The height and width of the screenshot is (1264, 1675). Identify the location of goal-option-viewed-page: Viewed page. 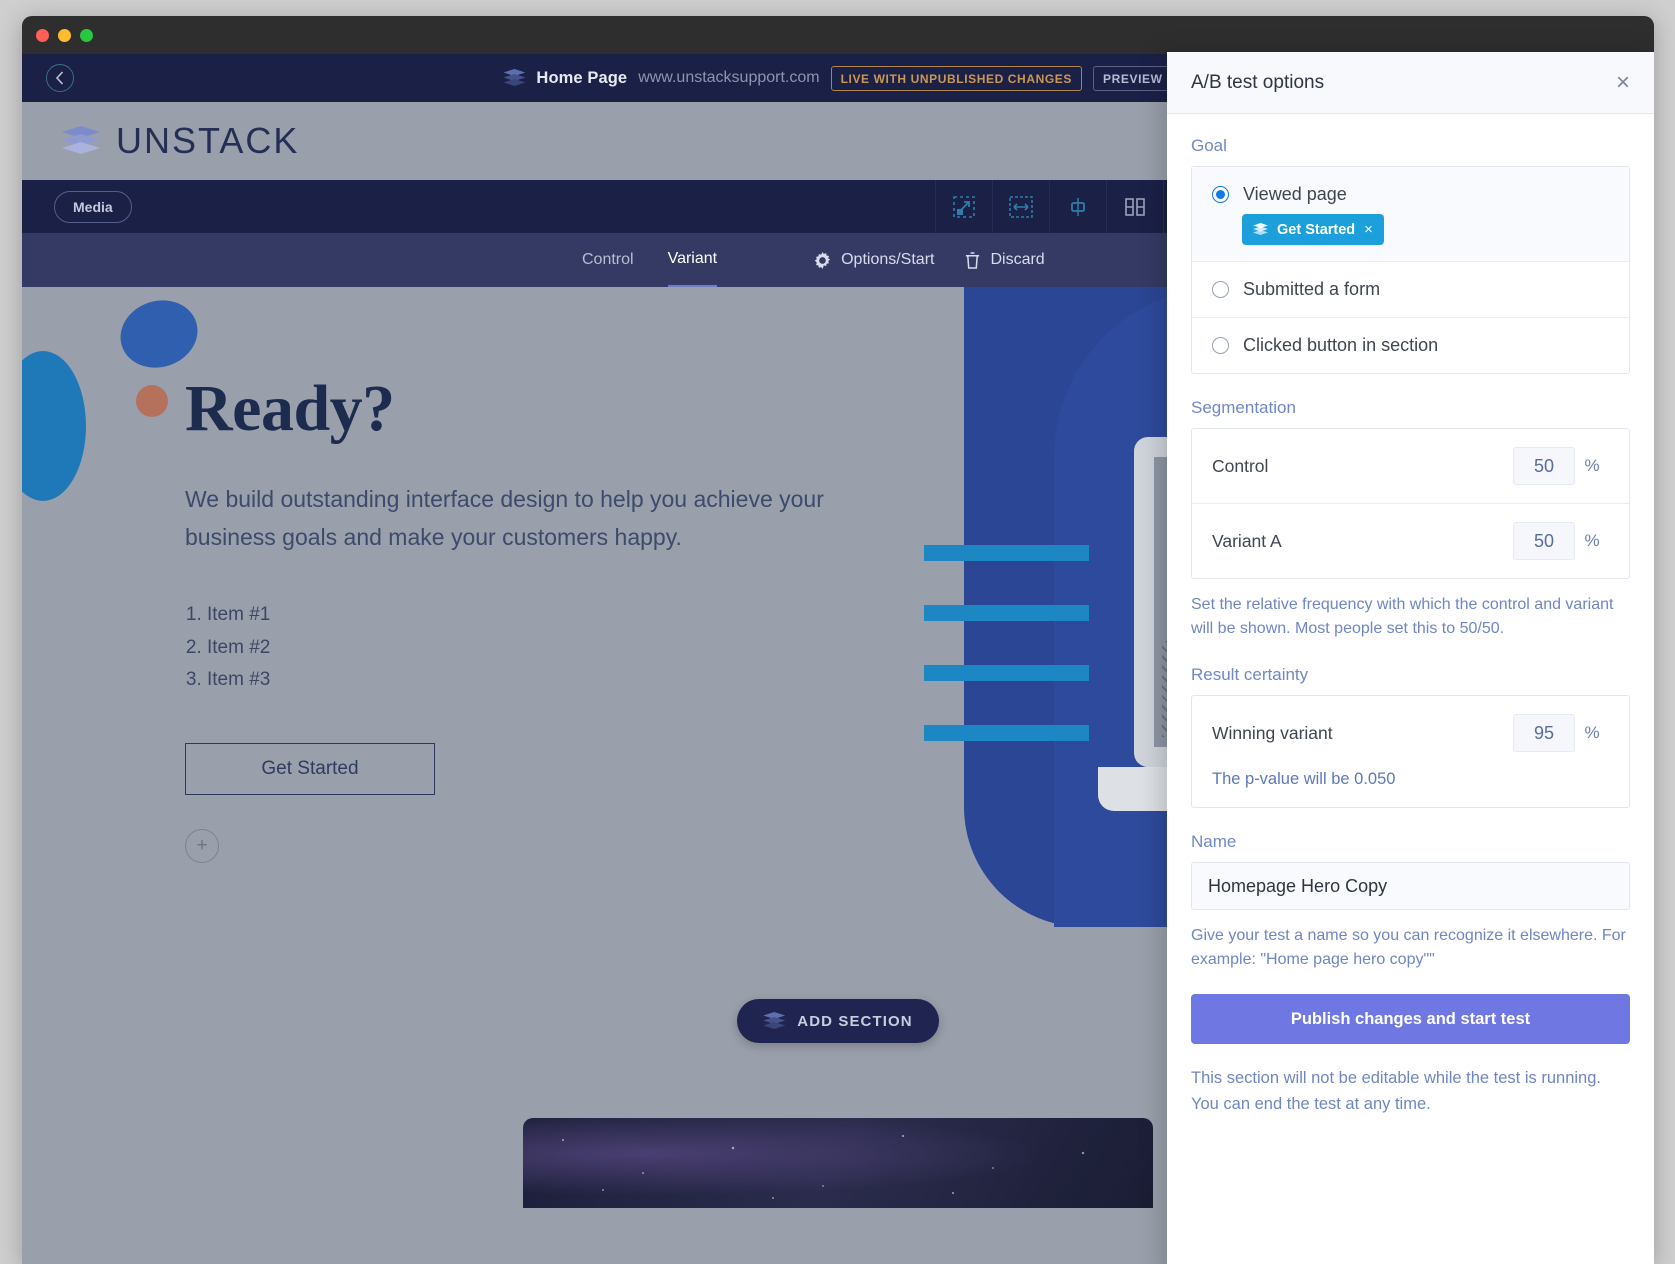
(1410, 190).